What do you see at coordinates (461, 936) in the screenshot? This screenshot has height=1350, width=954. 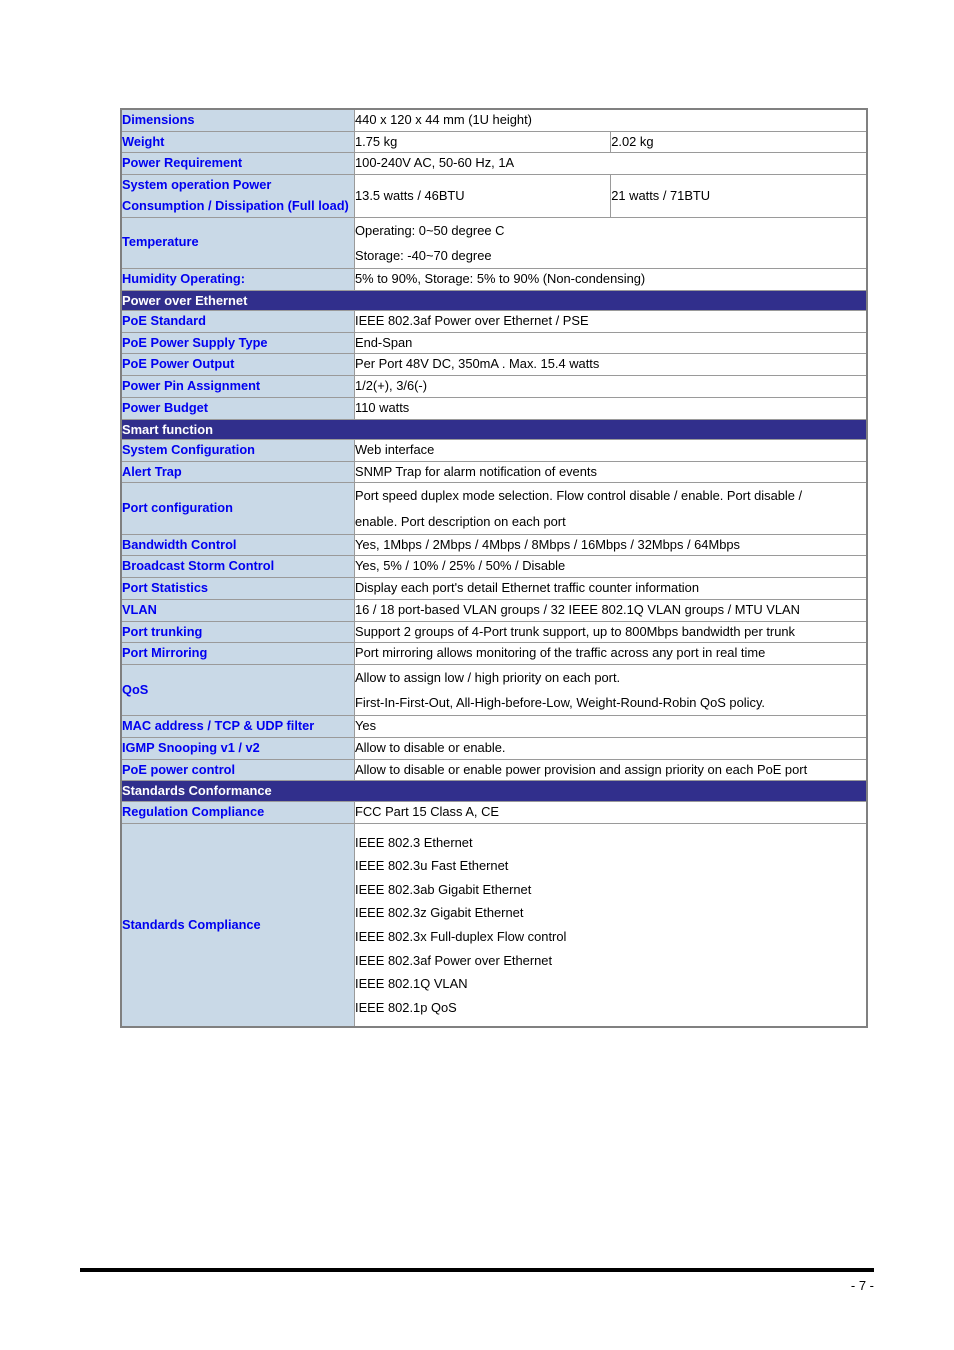 I see `spec-value-line: IEEE 802.3x Full-duplex Flow control` at bounding box center [461, 936].